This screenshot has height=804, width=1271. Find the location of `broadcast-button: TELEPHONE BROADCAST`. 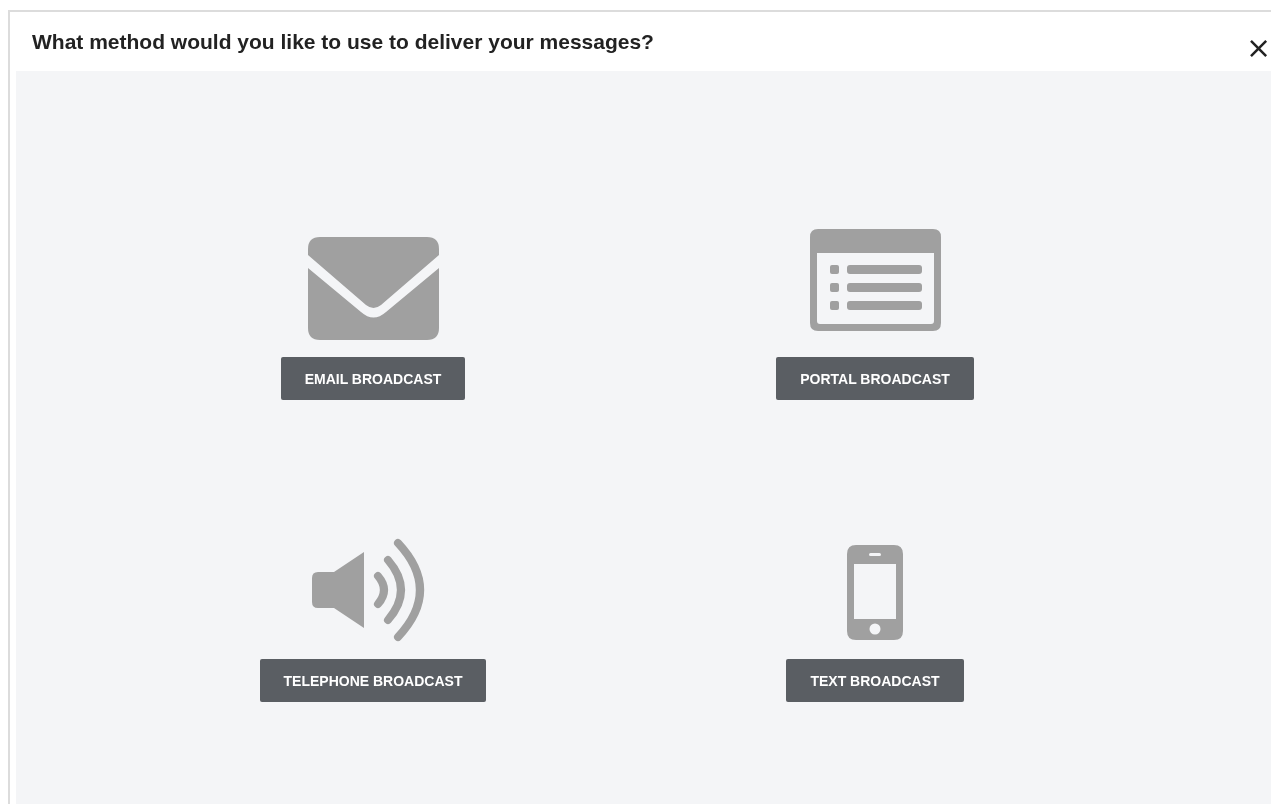

broadcast-button: TELEPHONE BROADCAST is located at coordinates (373, 680).